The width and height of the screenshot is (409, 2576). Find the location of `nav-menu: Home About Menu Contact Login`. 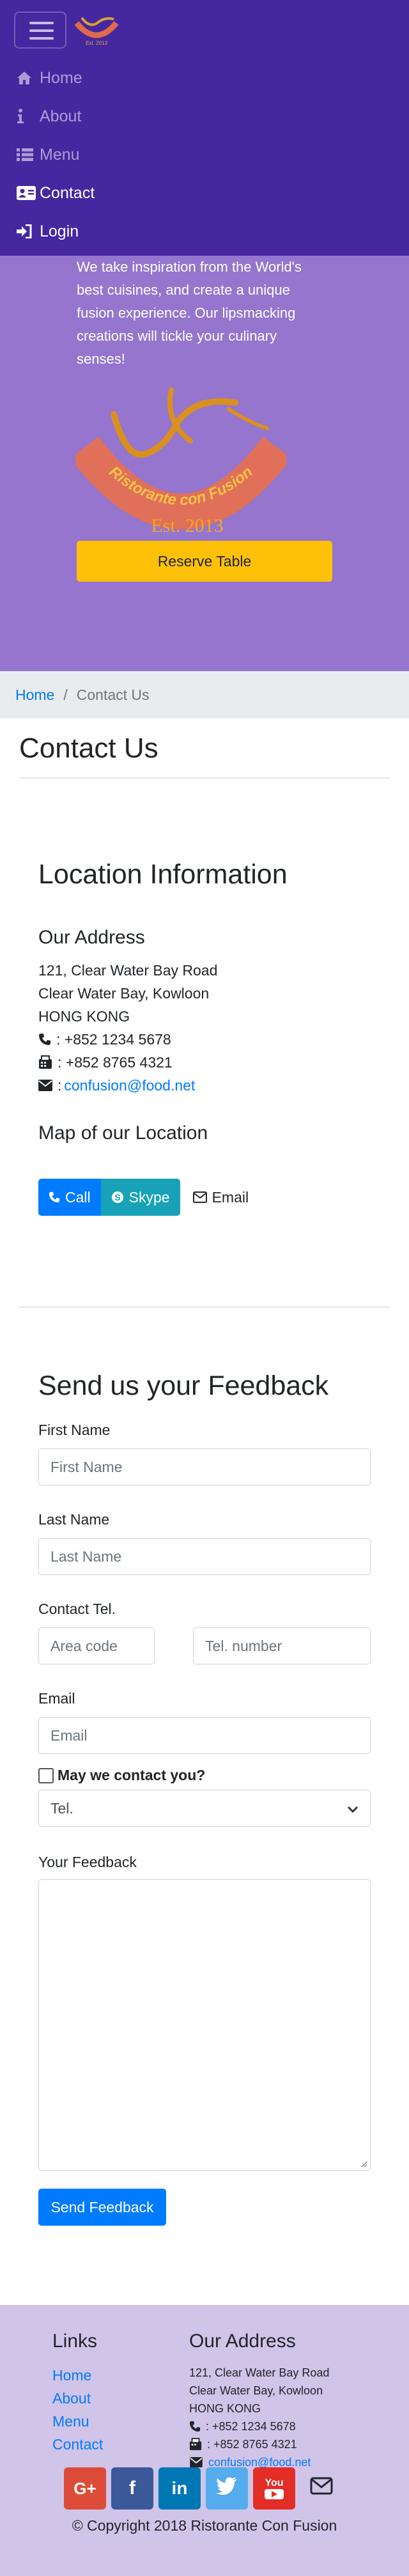

nav-menu: Home About Menu Contact Login is located at coordinates (56, 155).